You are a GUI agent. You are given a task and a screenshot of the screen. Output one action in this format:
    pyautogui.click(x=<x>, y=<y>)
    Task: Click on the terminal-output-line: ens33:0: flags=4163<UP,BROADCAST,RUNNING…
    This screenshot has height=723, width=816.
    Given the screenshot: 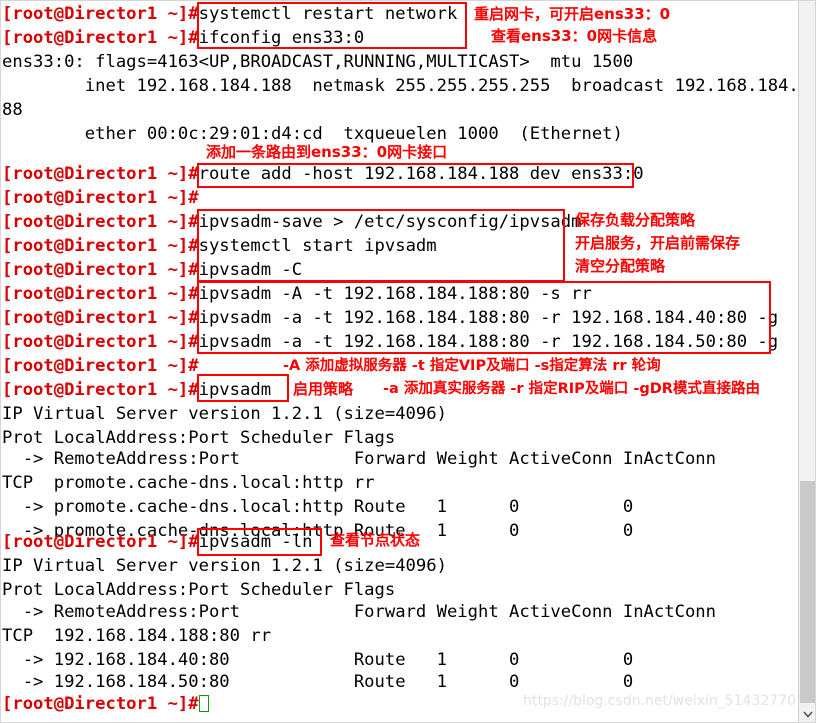 What is the action you would take?
    pyautogui.click(x=317, y=62)
    